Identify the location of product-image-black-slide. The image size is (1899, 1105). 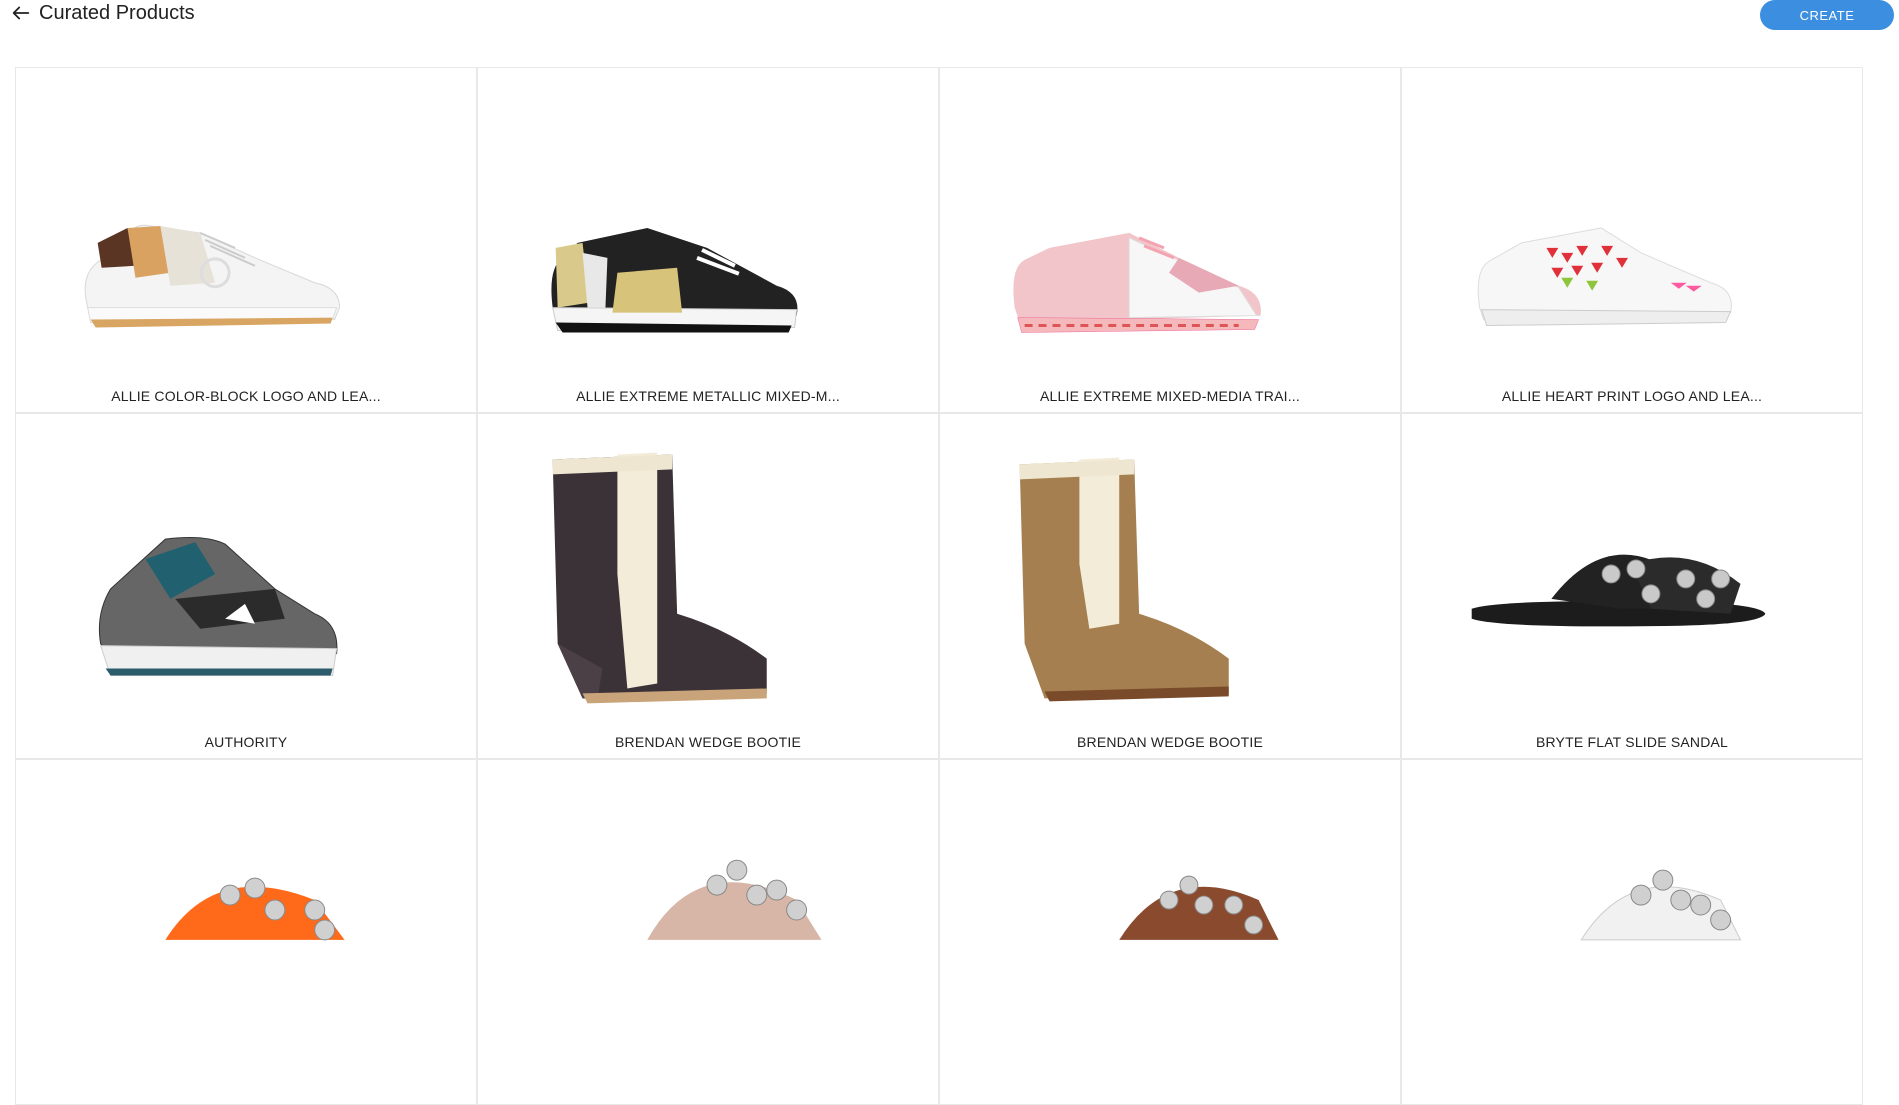
(1632, 564).